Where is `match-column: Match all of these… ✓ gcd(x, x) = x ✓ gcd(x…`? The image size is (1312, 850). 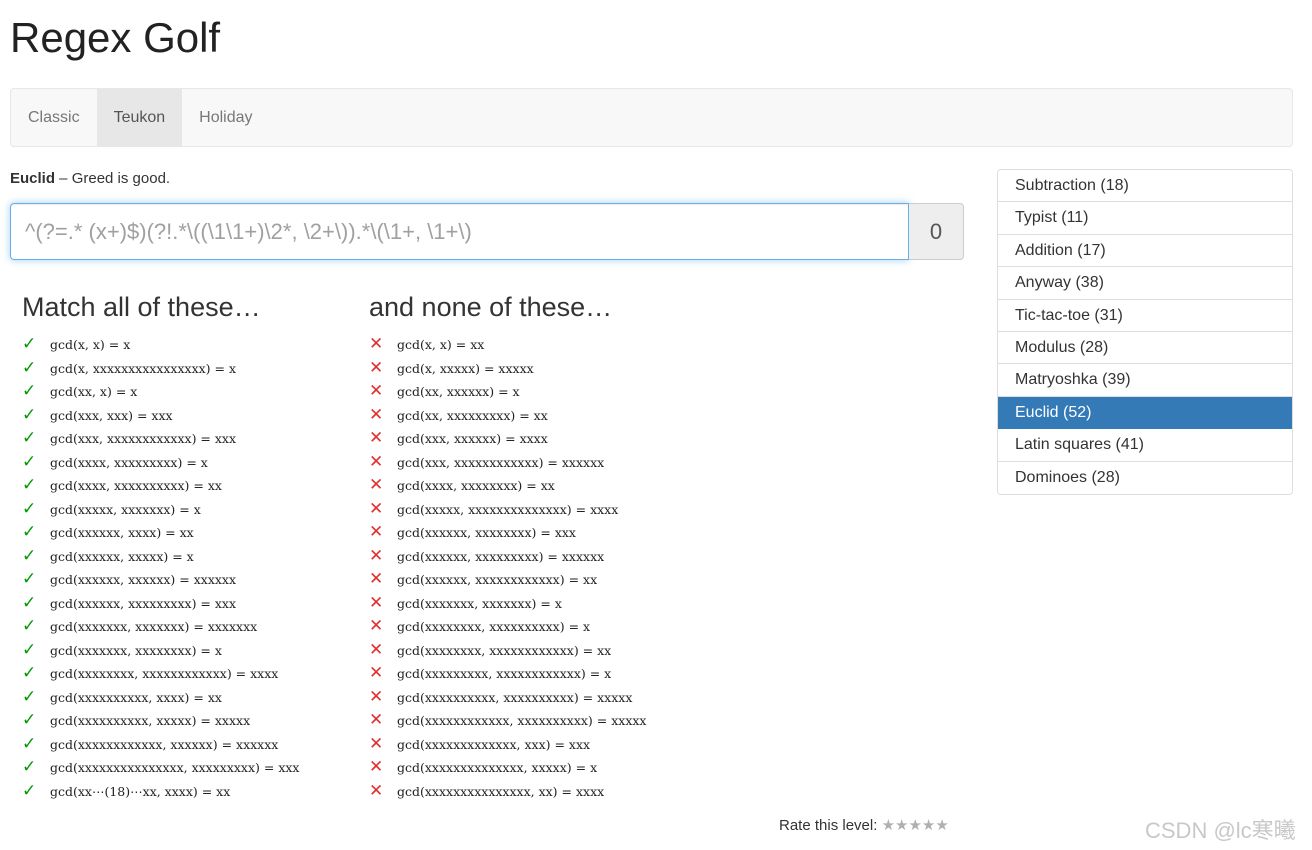 match-column: Match all of these… ✓ gcd(x, x) = x ✓ gcd(x… is located at coordinates (160, 544).